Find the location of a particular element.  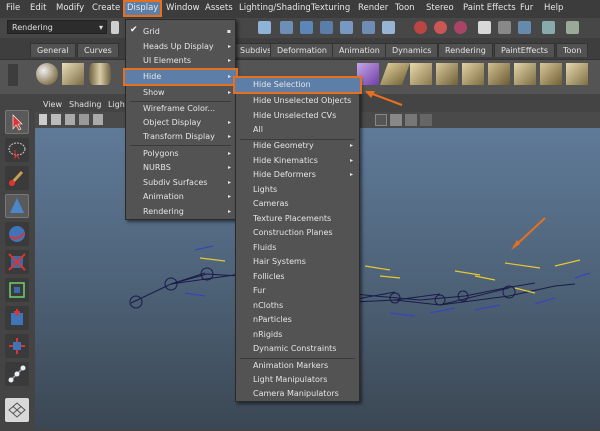

menu-modify: Modify is located at coordinates (70, 8).